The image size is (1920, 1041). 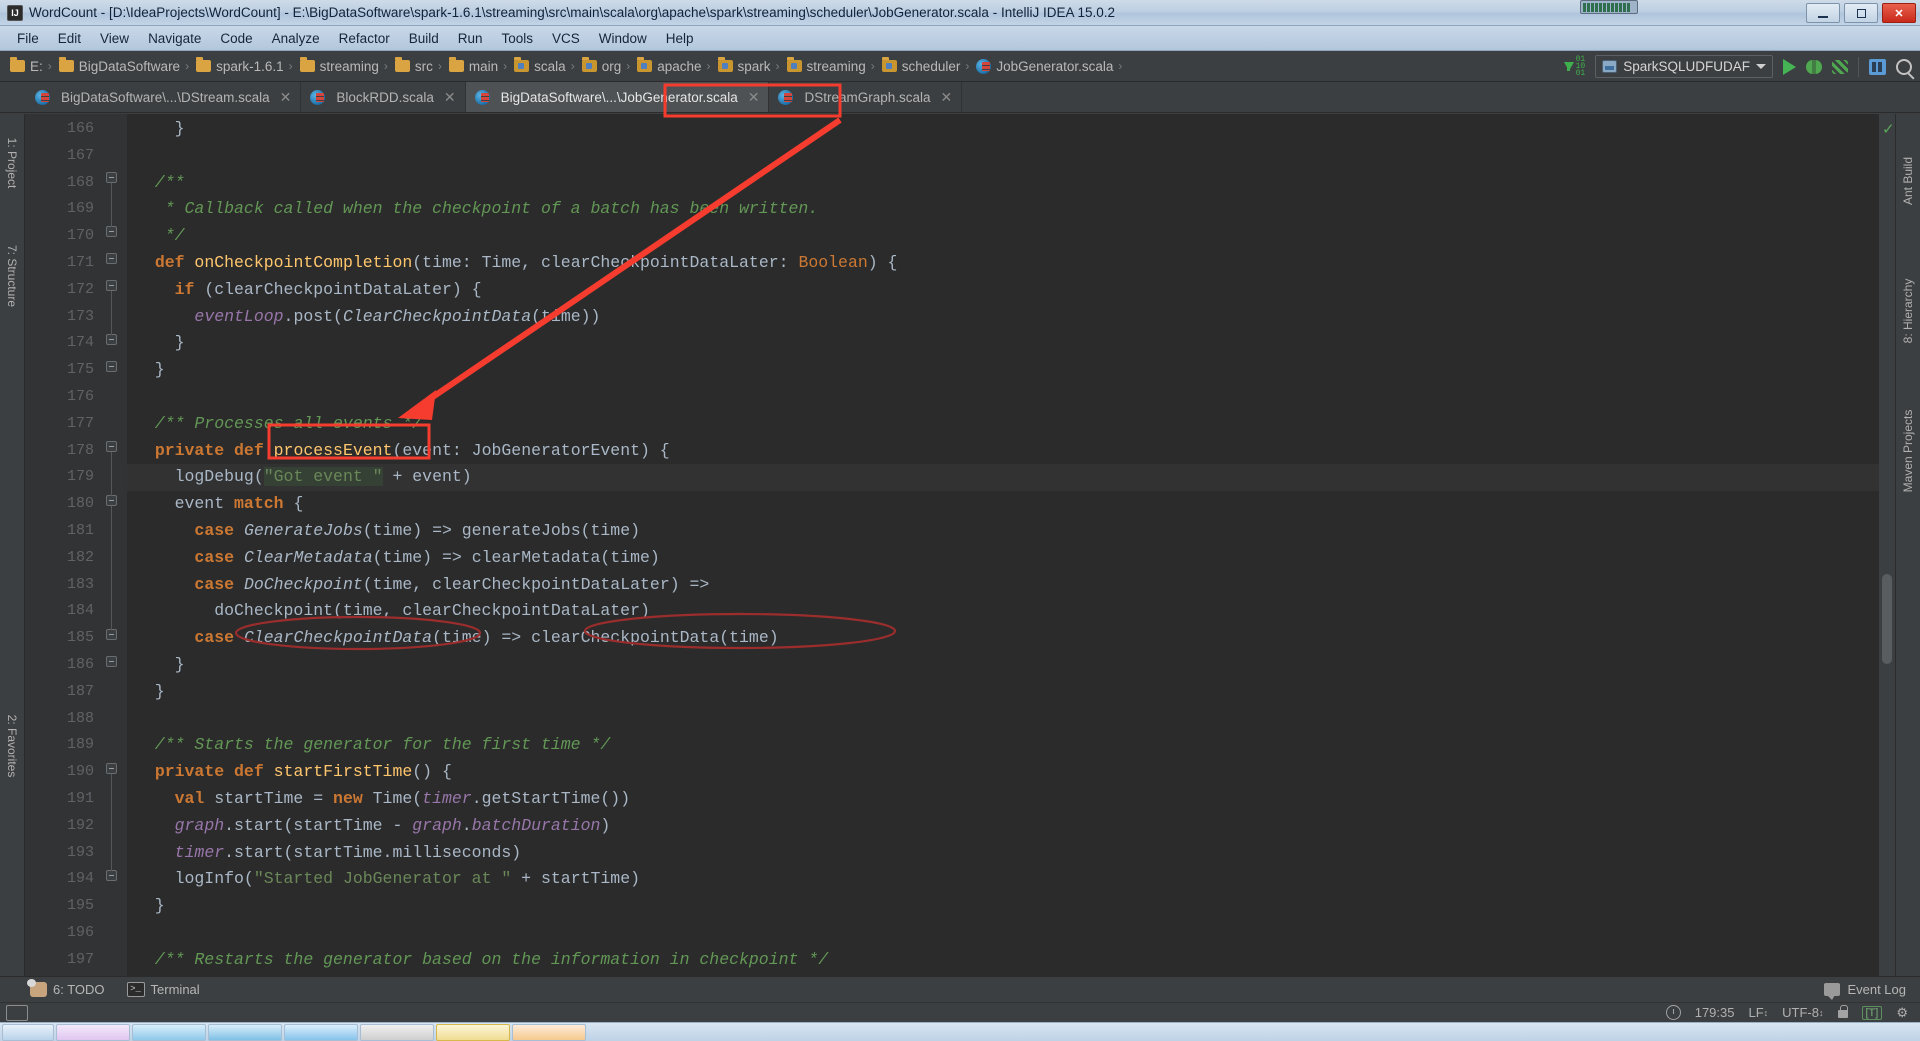 What do you see at coordinates (473, 1032) in the screenshot?
I see `taskbar-item-active` at bounding box center [473, 1032].